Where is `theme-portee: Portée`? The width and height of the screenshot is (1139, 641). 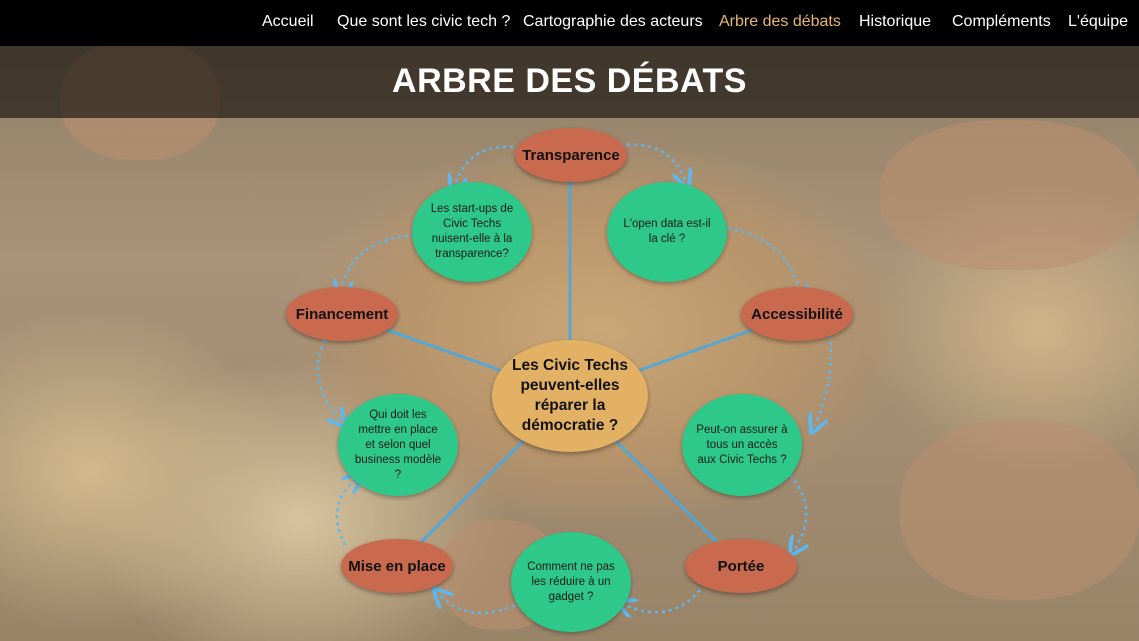 theme-portee: Portée is located at coordinates (741, 566).